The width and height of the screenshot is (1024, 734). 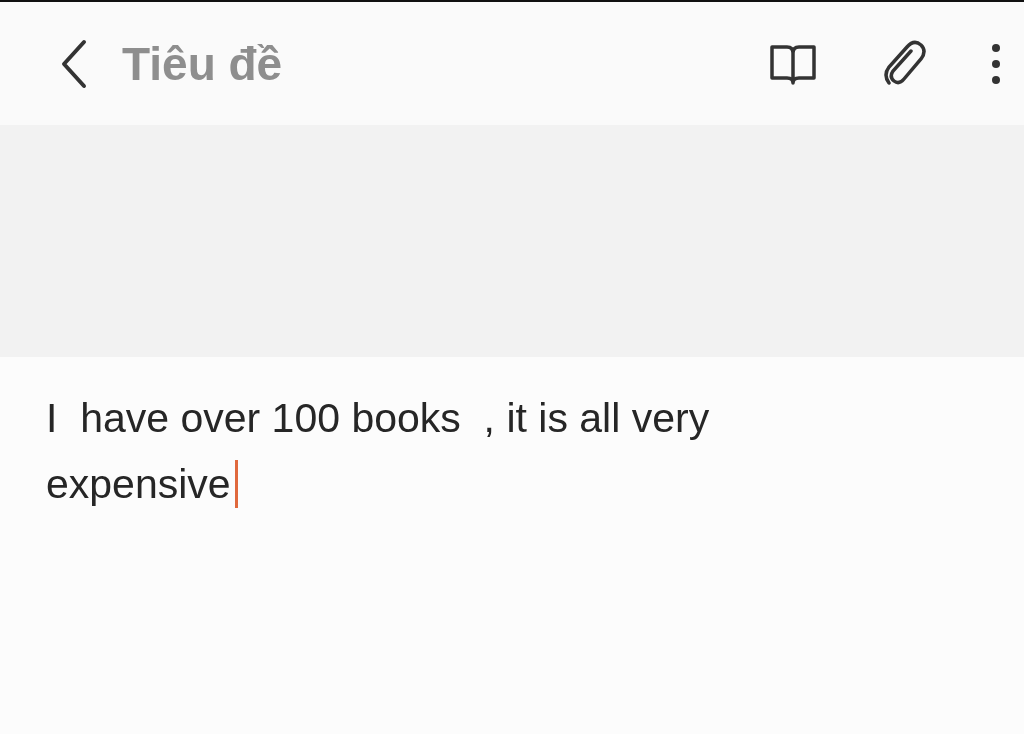 What do you see at coordinates (429, 63) in the screenshot?
I see `title-field: Tiêu đề` at bounding box center [429, 63].